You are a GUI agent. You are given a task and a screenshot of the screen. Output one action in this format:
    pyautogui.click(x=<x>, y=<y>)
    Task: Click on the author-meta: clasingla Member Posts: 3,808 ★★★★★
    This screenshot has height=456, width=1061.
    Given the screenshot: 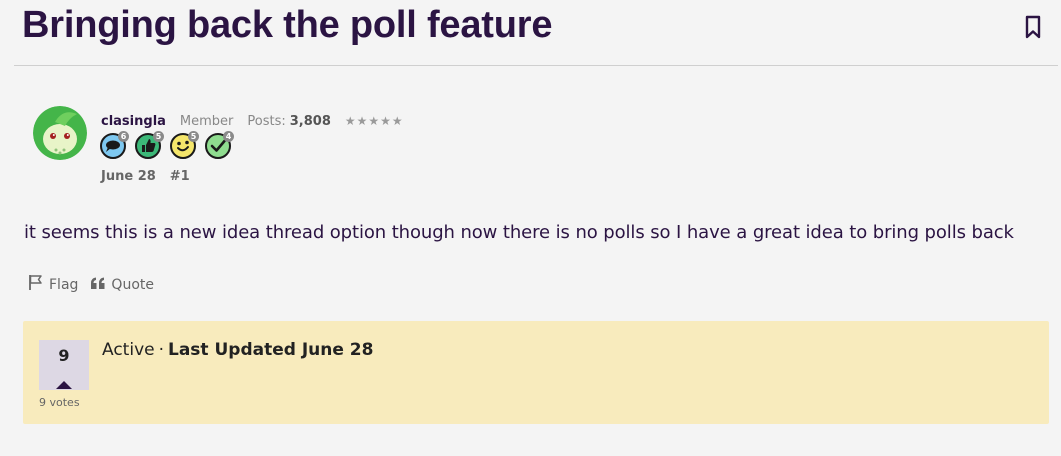 What is the action you would take?
    pyautogui.click(x=252, y=121)
    